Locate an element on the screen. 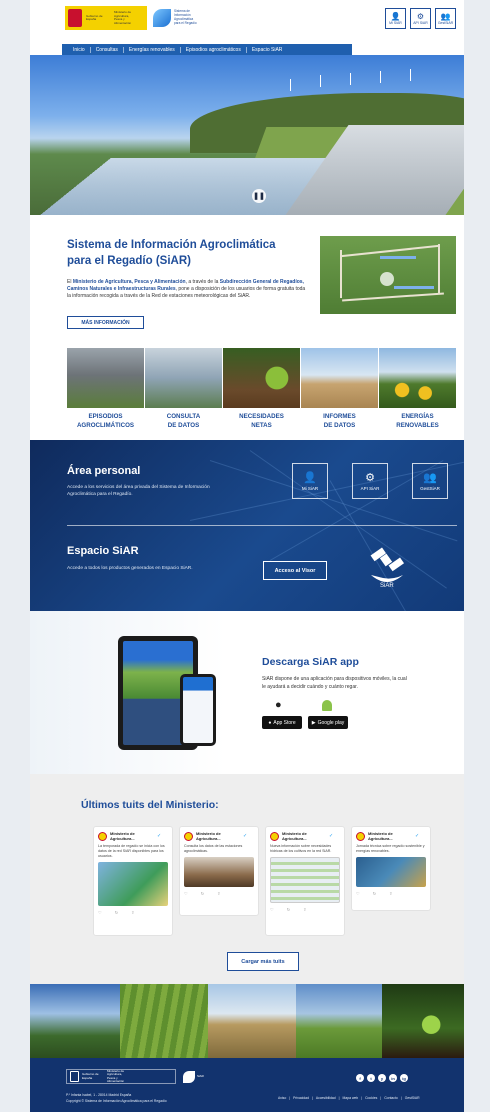  footer-link: Aviso is located at coordinates (282, 1098).